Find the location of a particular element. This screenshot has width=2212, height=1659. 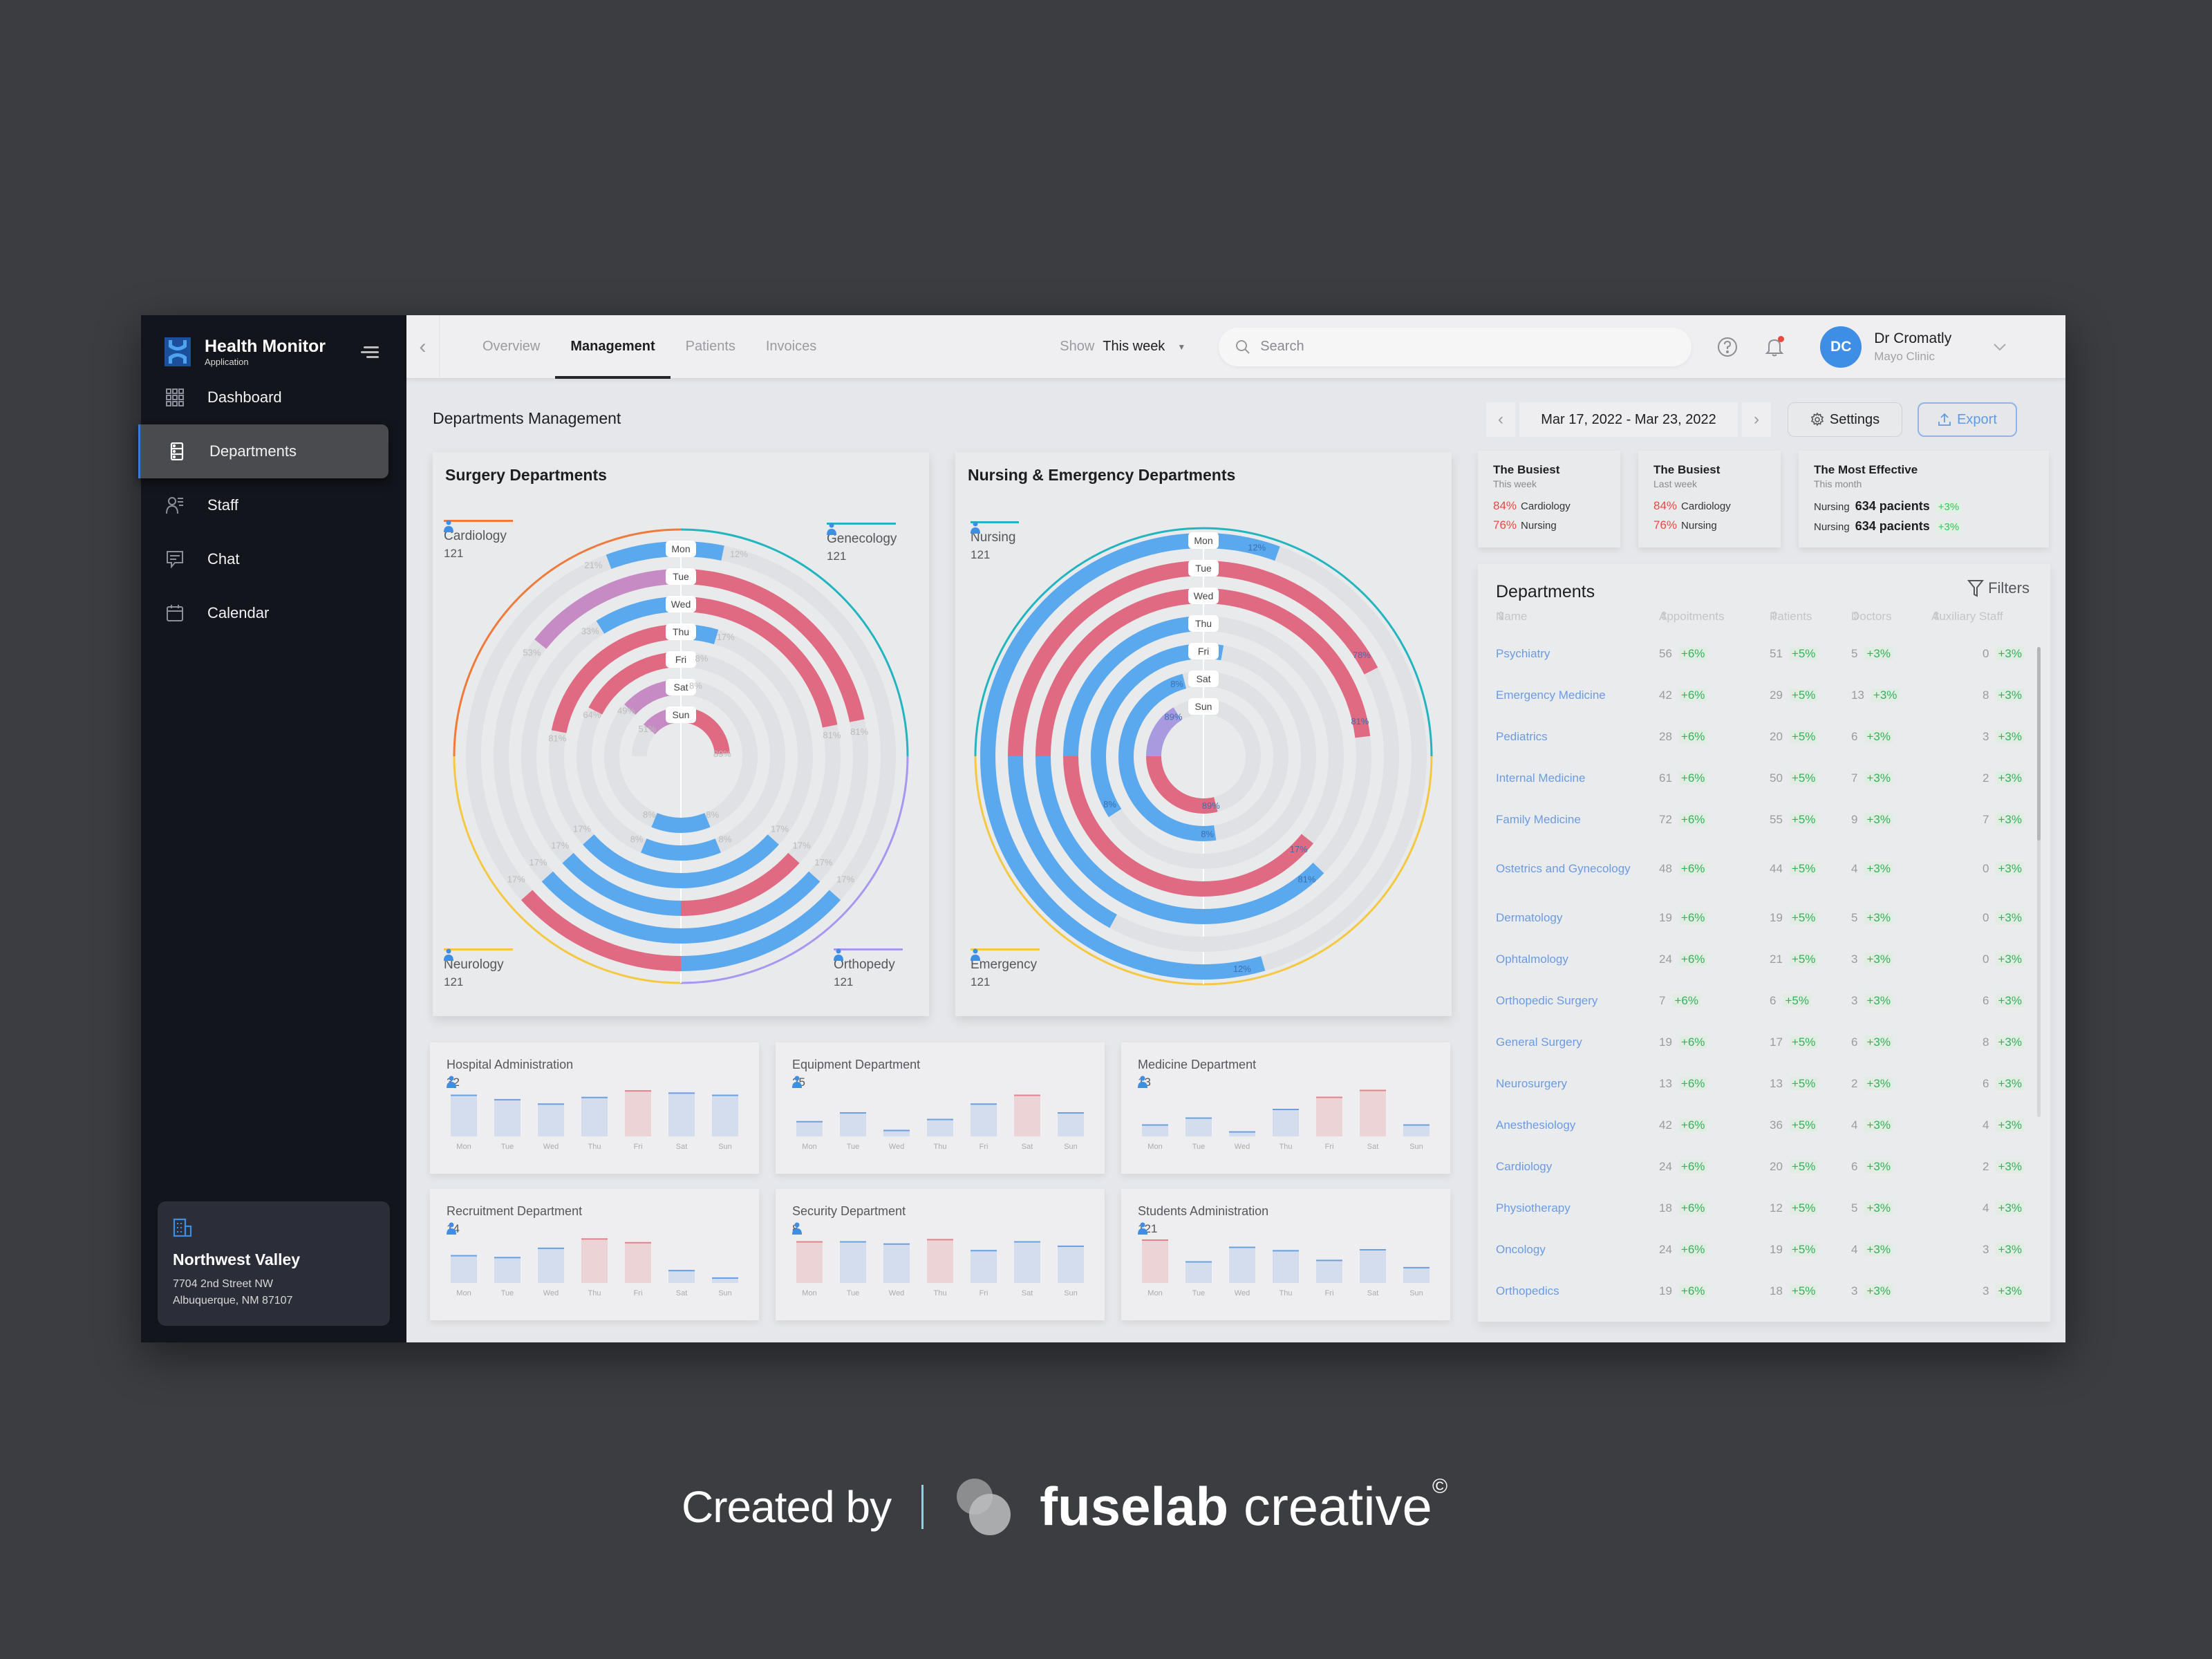

column-header-patients: Patients ⇕ is located at coordinates (1791, 617).